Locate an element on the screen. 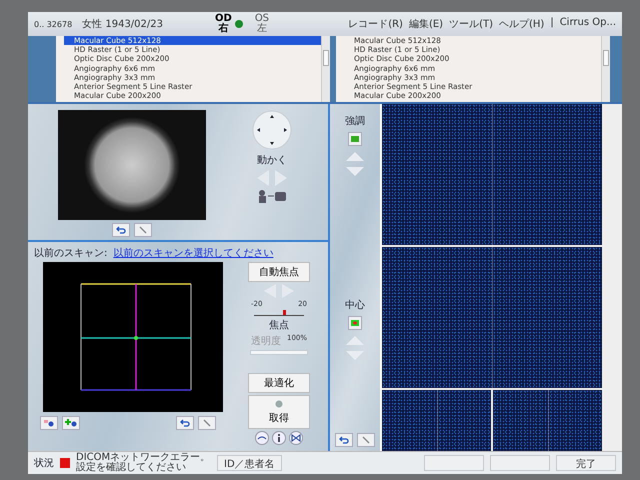  plus-icon is located at coordinates (71, 423).